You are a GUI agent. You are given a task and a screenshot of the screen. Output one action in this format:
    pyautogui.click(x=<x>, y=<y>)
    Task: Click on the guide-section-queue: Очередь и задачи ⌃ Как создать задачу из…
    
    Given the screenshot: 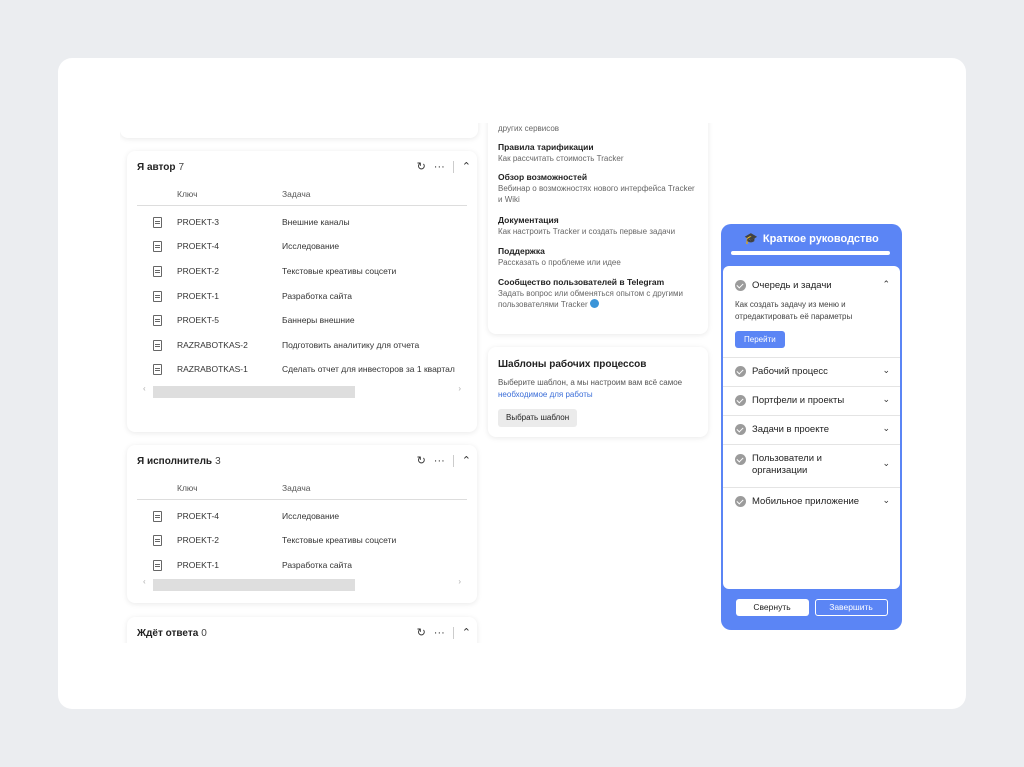 What is the action you would take?
    pyautogui.click(x=811, y=312)
    